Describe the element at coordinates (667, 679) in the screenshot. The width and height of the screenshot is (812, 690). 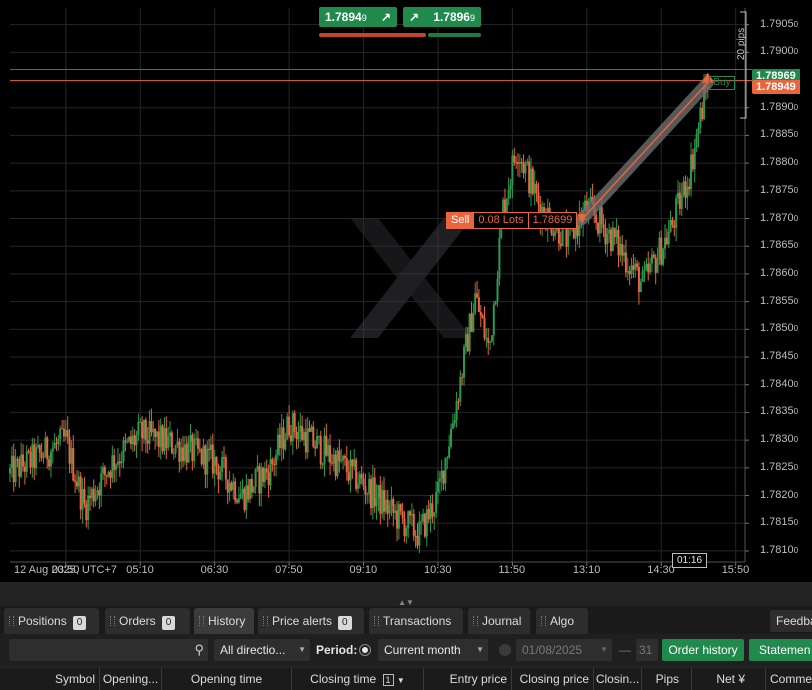
I see `col-pips: Pips` at that location.